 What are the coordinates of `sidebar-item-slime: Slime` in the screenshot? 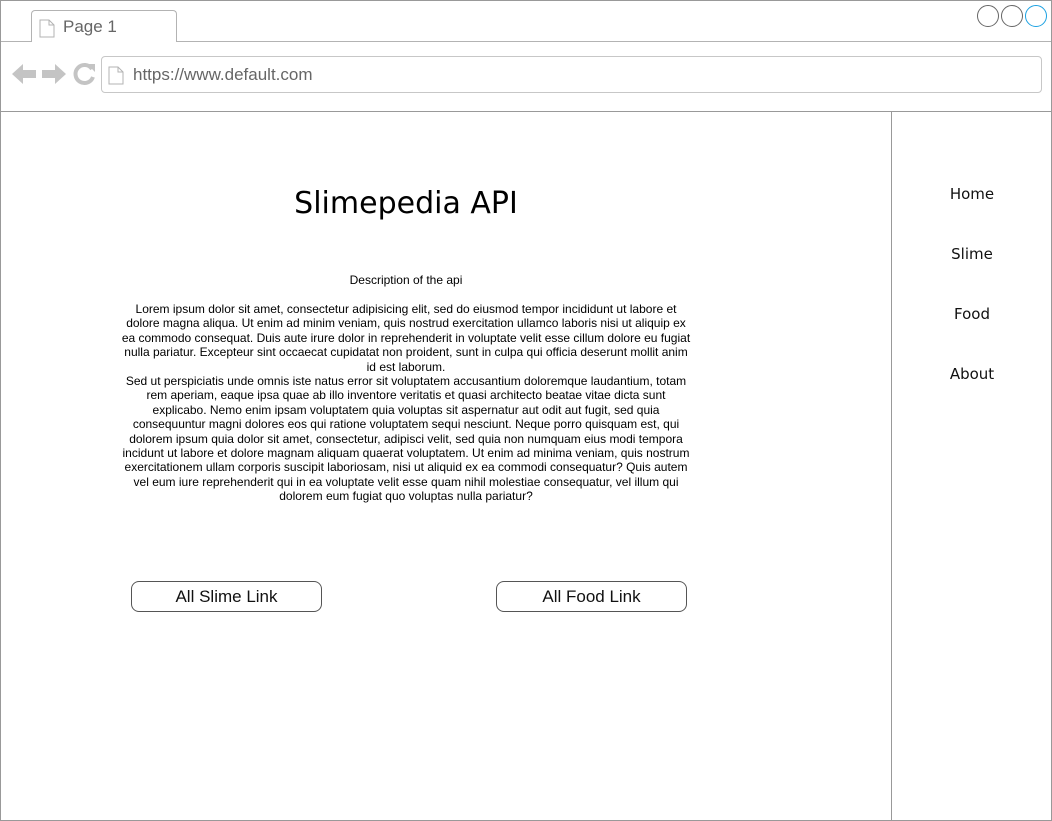 It's located at (972, 254).